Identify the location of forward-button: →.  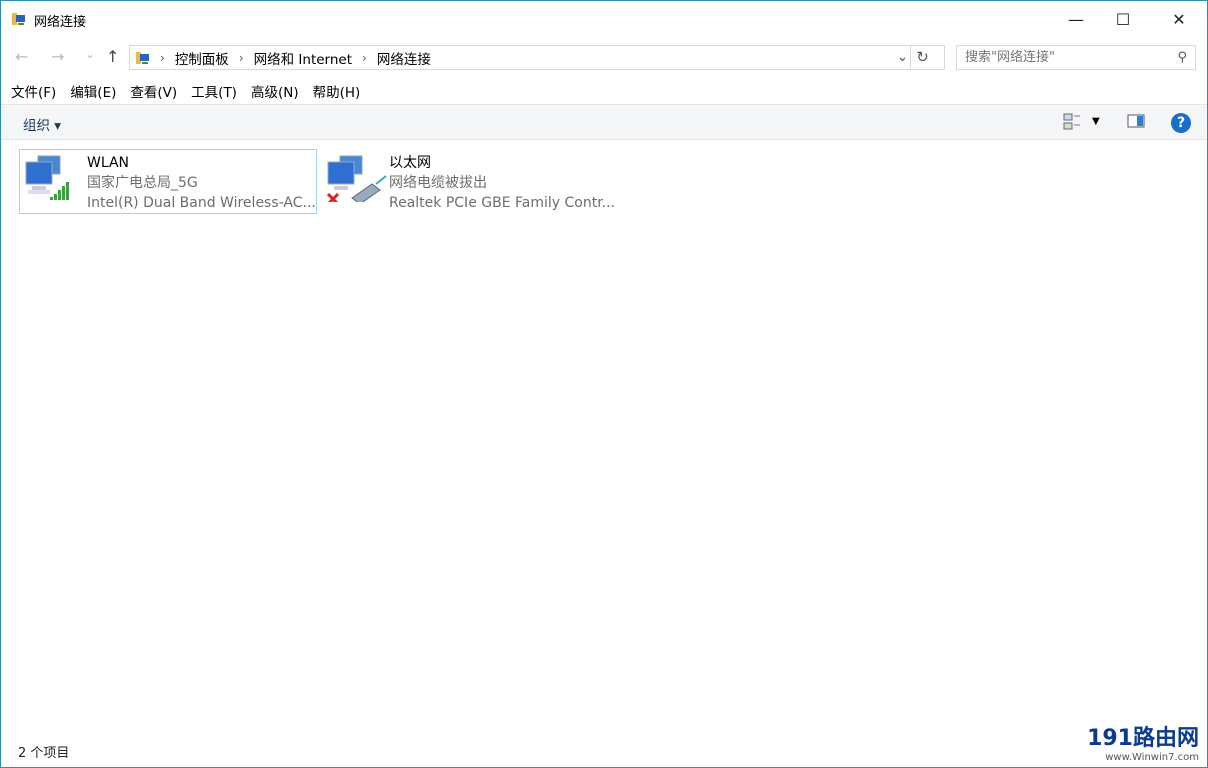
(57, 56).